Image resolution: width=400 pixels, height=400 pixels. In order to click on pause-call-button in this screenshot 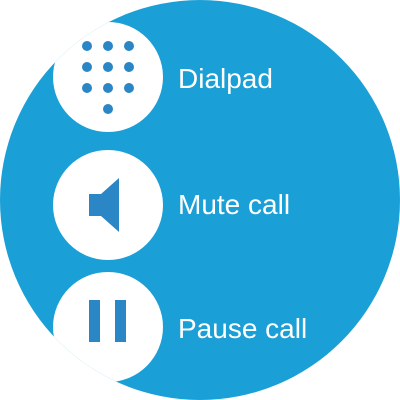, I will do `click(108, 327)`.